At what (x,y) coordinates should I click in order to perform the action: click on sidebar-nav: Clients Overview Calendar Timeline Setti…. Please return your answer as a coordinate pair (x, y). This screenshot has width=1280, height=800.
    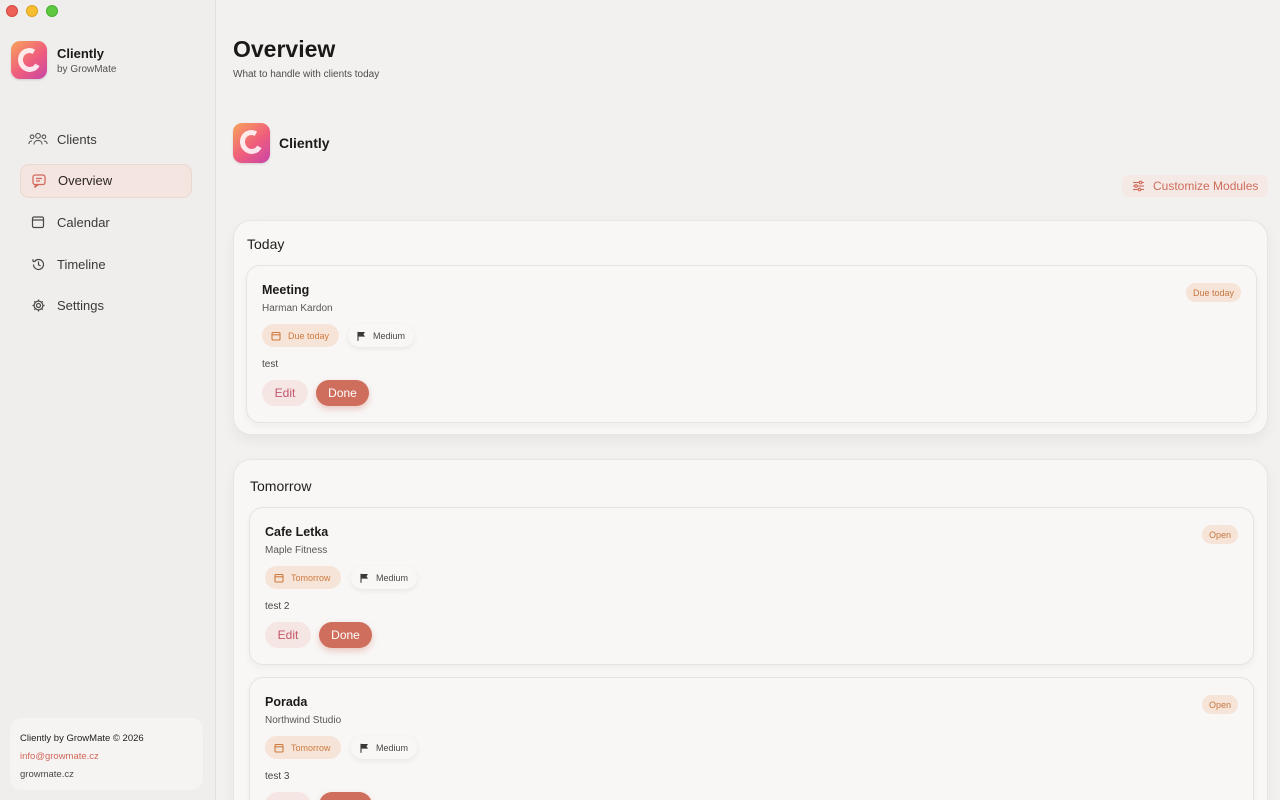
    Looking at the image, I should click on (106, 226).